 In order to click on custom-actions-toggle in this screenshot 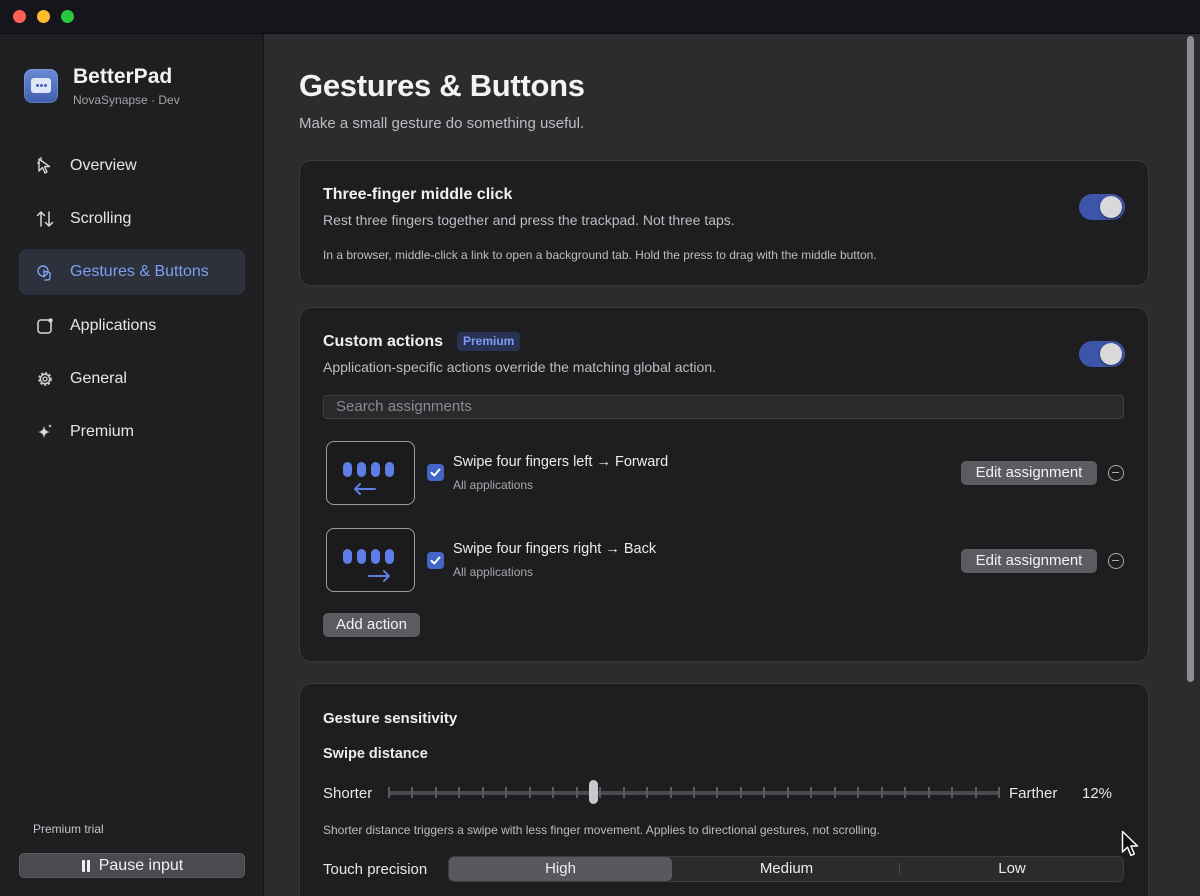, I will do `click(1102, 354)`.